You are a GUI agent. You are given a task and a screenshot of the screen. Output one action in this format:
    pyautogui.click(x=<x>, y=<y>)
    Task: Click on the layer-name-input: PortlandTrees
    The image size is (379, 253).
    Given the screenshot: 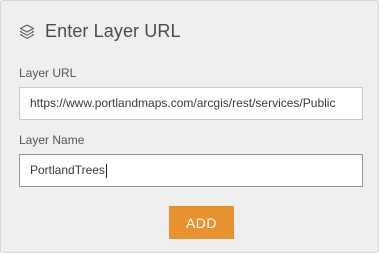 What is the action you would take?
    pyautogui.click(x=191, y=170)
    